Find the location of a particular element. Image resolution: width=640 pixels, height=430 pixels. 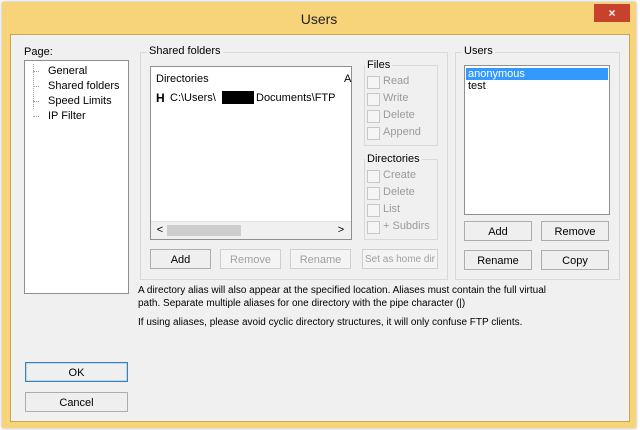

files-group-title: Files is located at coordinates (379, 65).